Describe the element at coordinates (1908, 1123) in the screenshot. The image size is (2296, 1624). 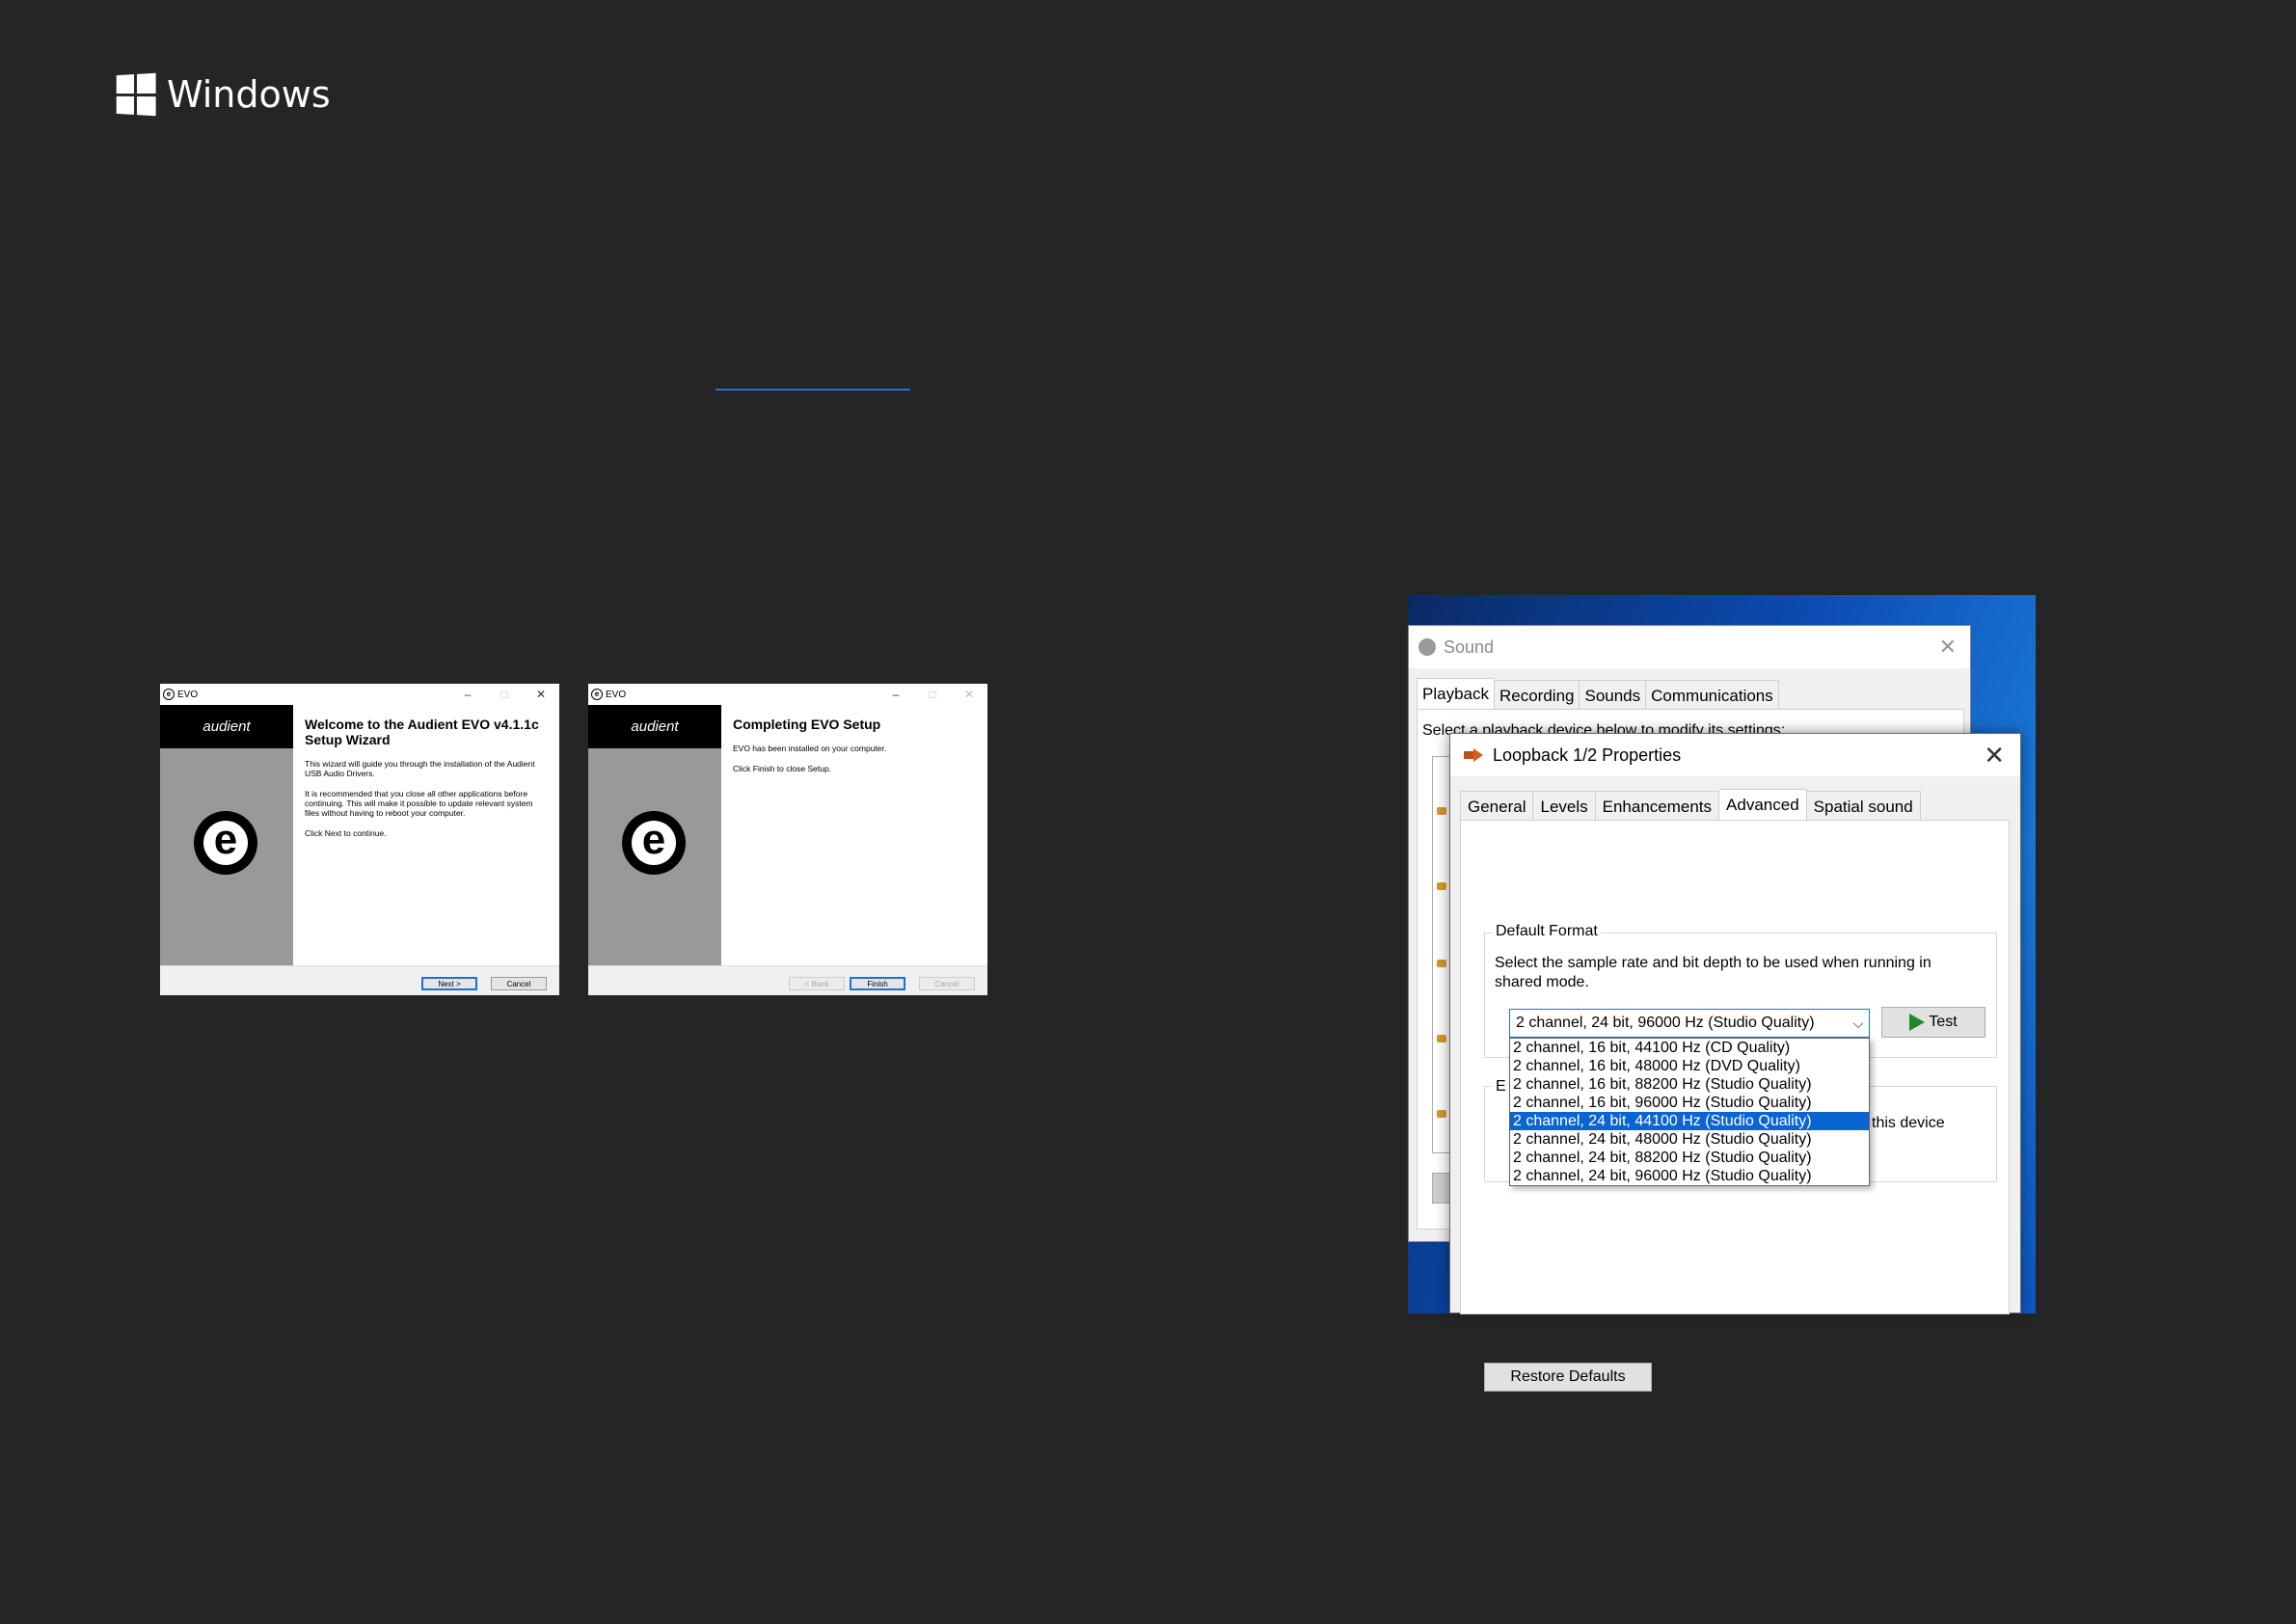
I see `exclusive-mode-text: this device` at that location.